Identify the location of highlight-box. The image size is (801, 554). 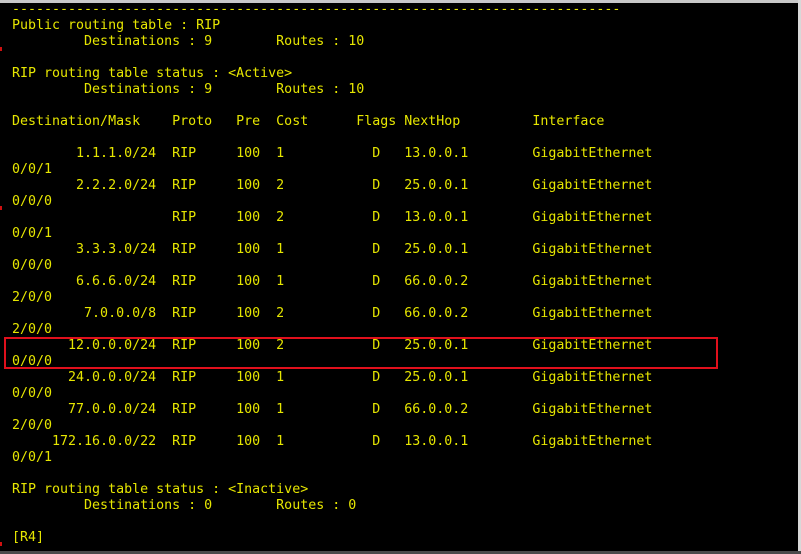
(361, 353).